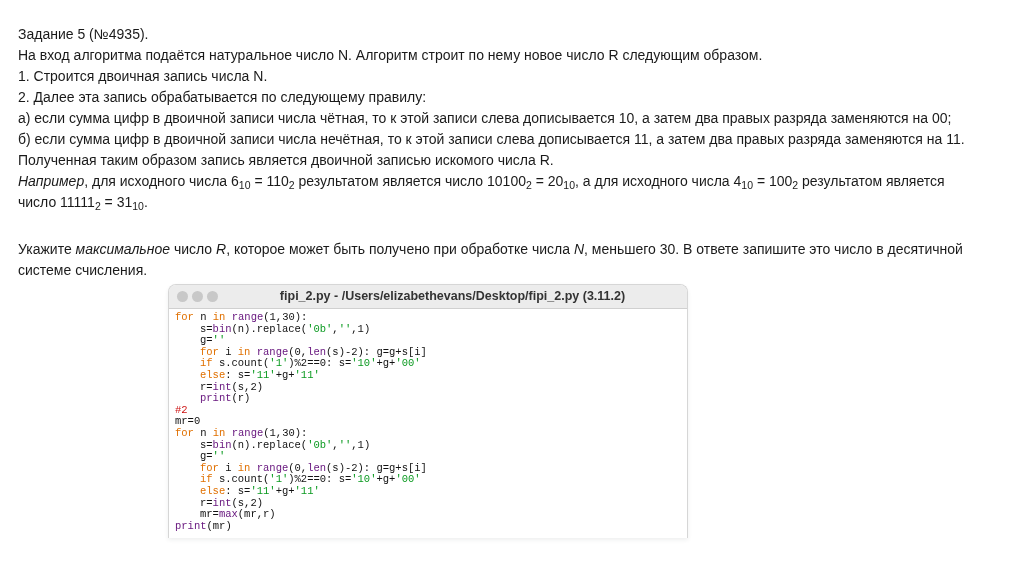 This screenshot has width=1024, height=574. Describe the element at coordinates (485, 118) in the screenshot. I see `task-text: а) если сумма цифр в двоичной записи числа чётная, то к этой записи слева дописывается 10, а затем два правых разряда заменяются на 00;` at that location.